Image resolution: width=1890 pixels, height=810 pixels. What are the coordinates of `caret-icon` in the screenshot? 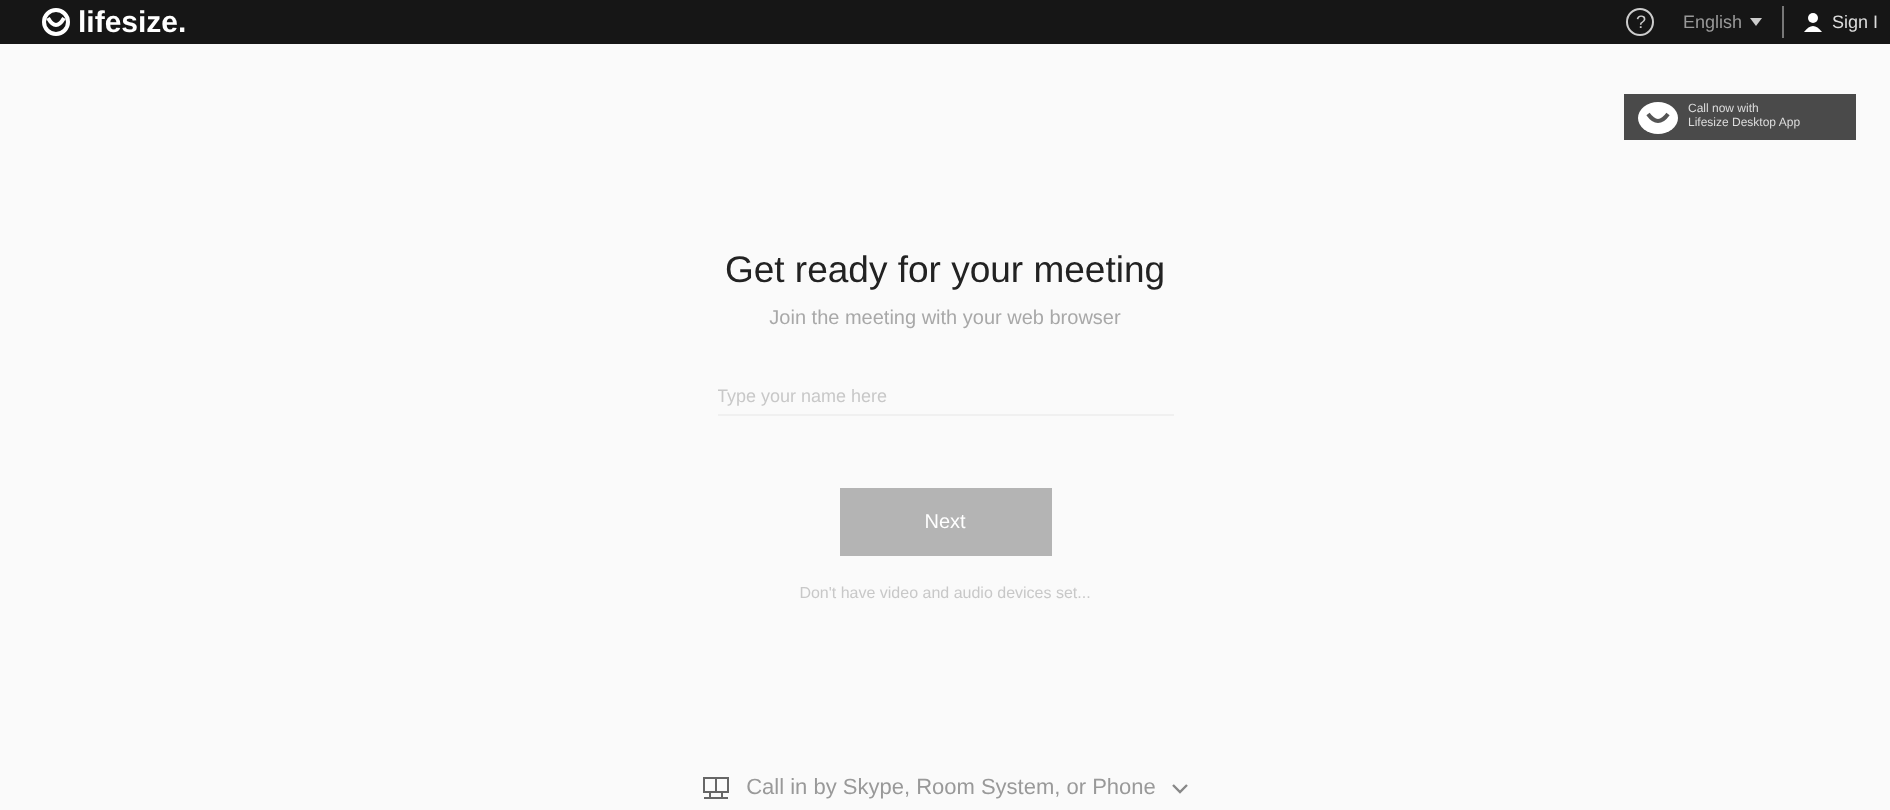 It's located at (1756, 22).